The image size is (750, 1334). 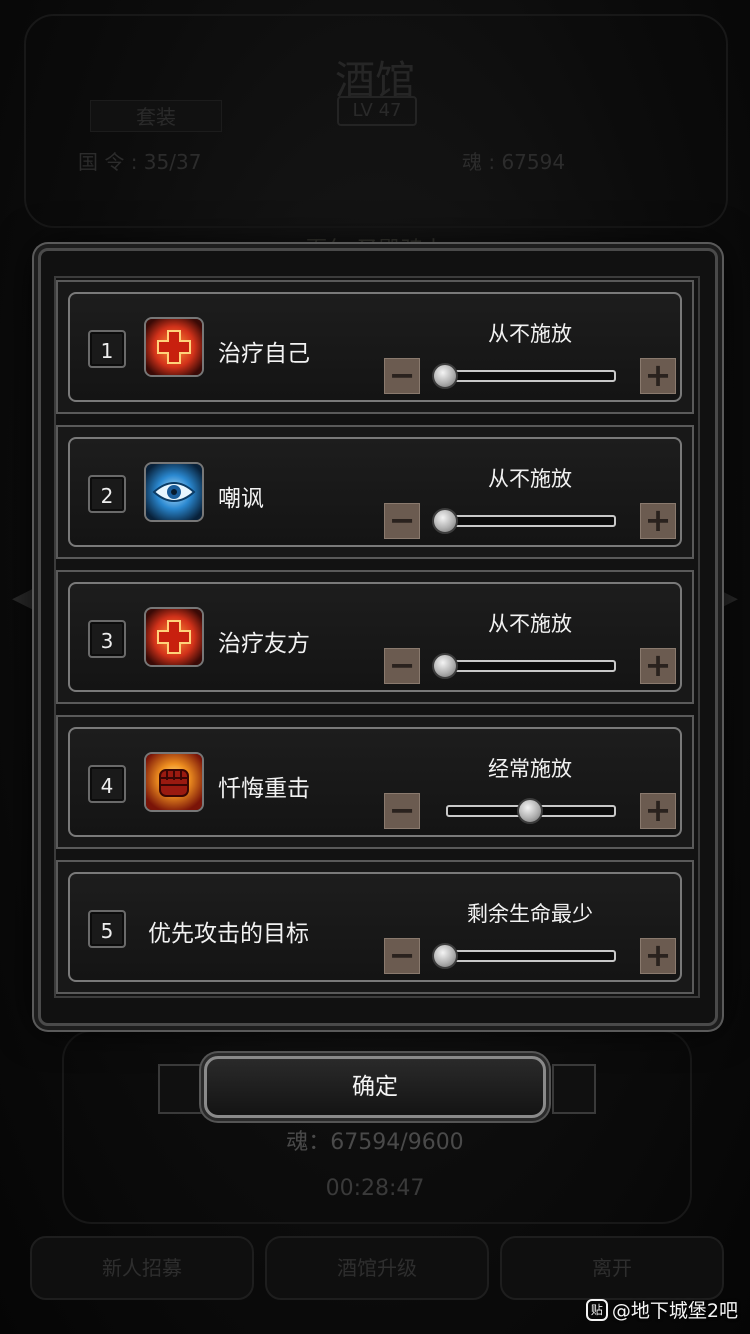 What do you see at coordinates (574, 1089) in the screenshot?
I see `confirm-ornament-right` at bounding box center [574, 1089].